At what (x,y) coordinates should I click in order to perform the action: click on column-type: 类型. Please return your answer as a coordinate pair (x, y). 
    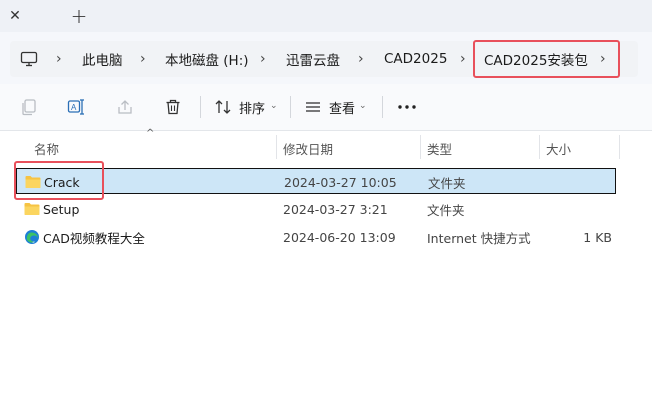
    Looking at the image, I should click on (439, 148).